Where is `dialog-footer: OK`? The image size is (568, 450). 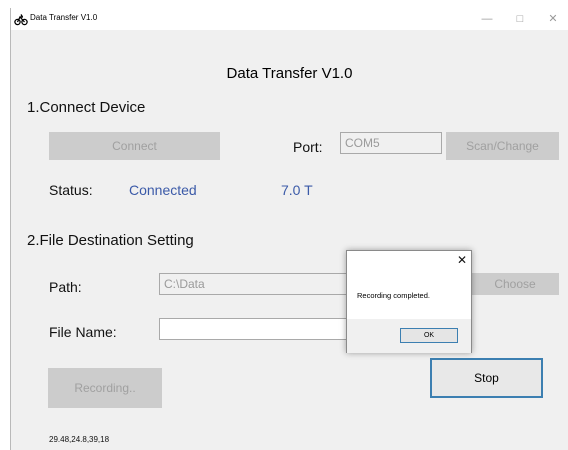
dialog-footer: OK is located at coordinates (409, 336).